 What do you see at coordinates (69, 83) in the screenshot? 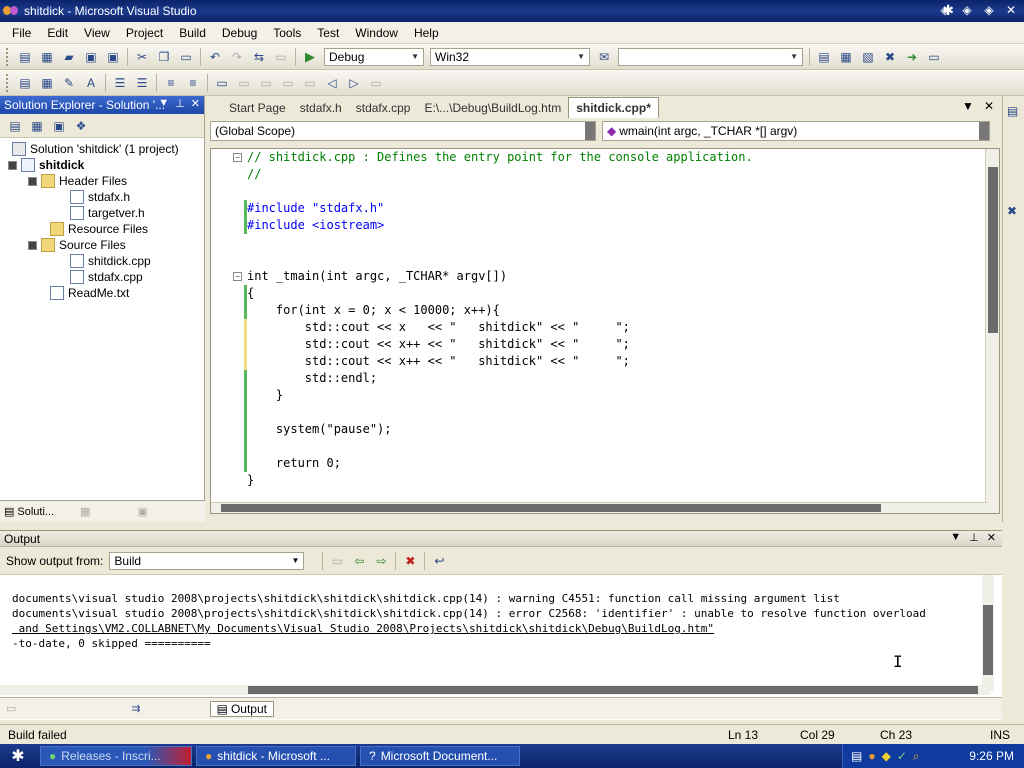
I see `quick-info-icon: ✎` at bounding box center [69, 83].